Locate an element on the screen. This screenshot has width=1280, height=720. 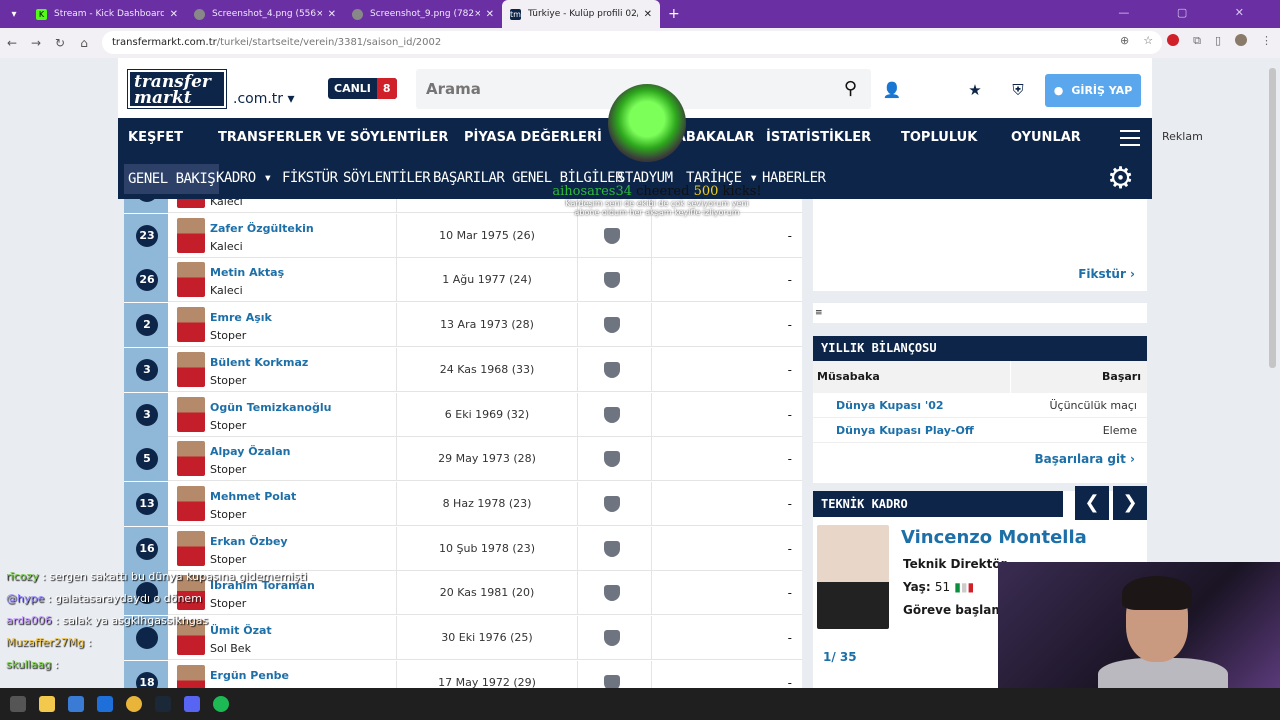
star-icon: ☆ is located at coordinates (1148, 41).